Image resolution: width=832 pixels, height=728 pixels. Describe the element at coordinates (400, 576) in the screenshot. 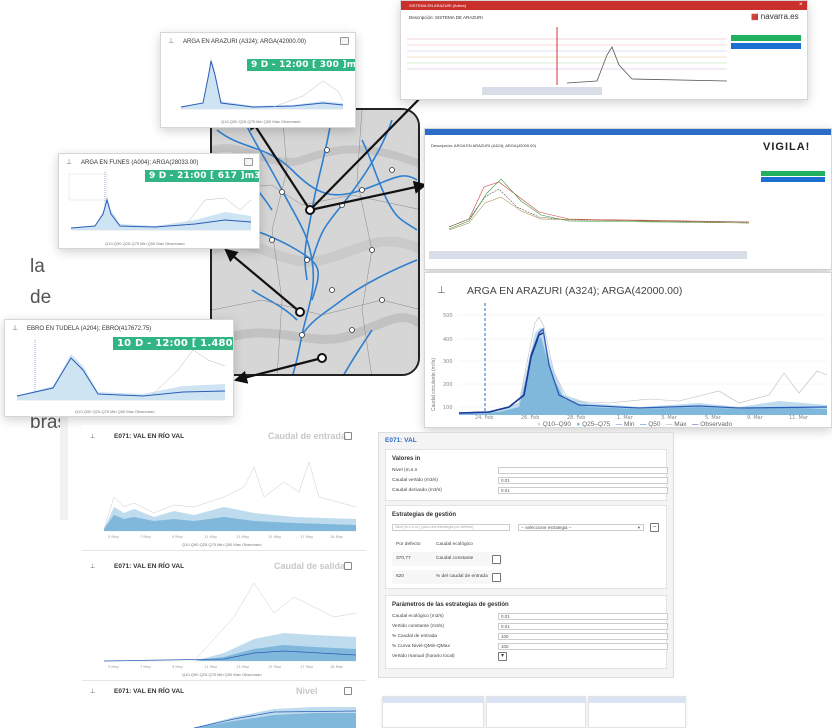

I see `row-code: 620` at that location.